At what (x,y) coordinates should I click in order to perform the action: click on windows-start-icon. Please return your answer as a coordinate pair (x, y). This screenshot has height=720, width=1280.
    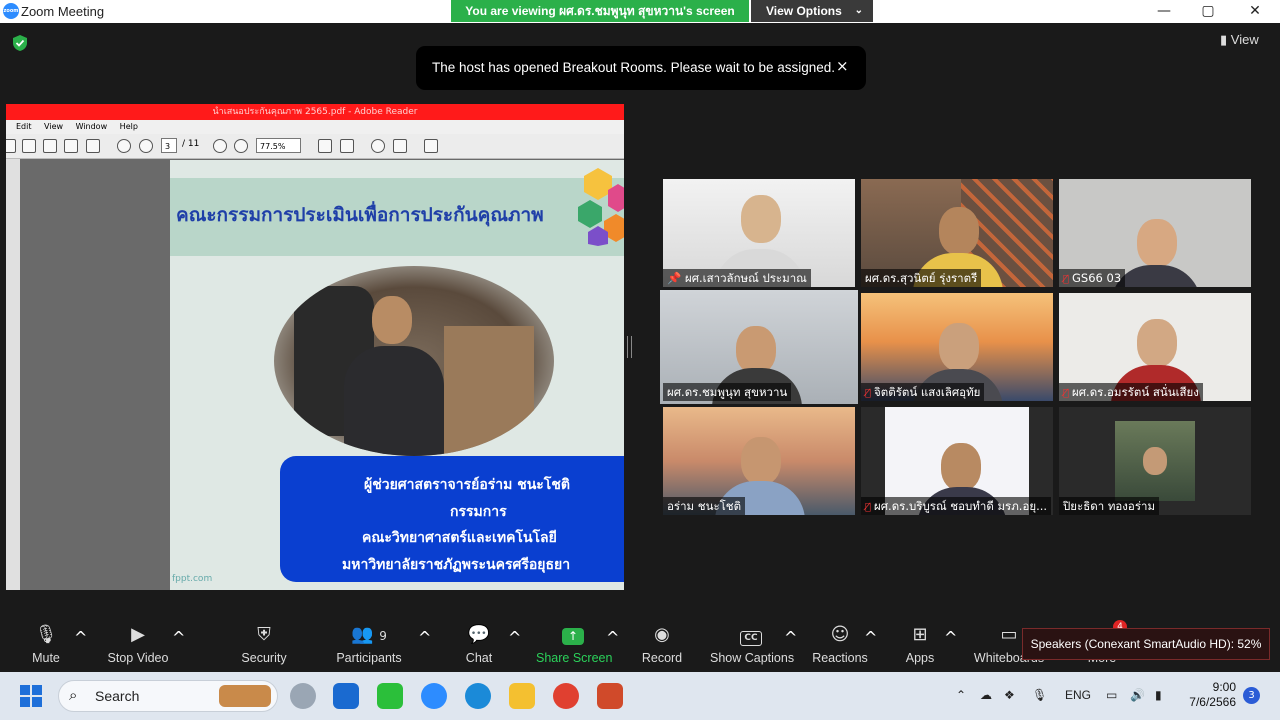
    Looking at the image, I should click on (31, 696).